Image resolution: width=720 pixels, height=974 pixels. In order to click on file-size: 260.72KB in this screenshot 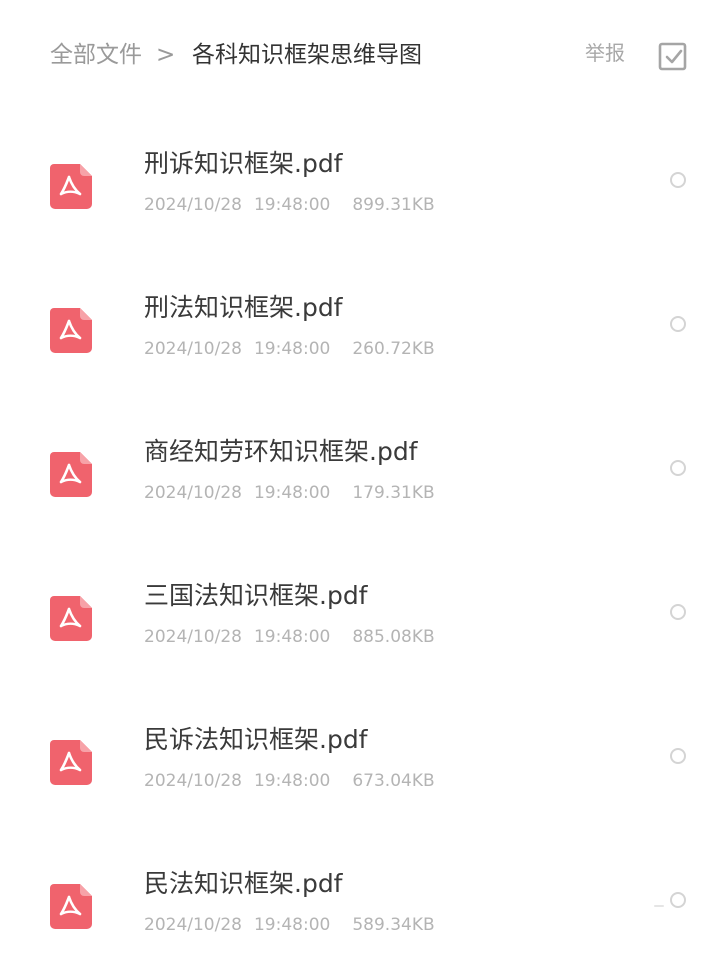, I will do `click(393, 349)`.